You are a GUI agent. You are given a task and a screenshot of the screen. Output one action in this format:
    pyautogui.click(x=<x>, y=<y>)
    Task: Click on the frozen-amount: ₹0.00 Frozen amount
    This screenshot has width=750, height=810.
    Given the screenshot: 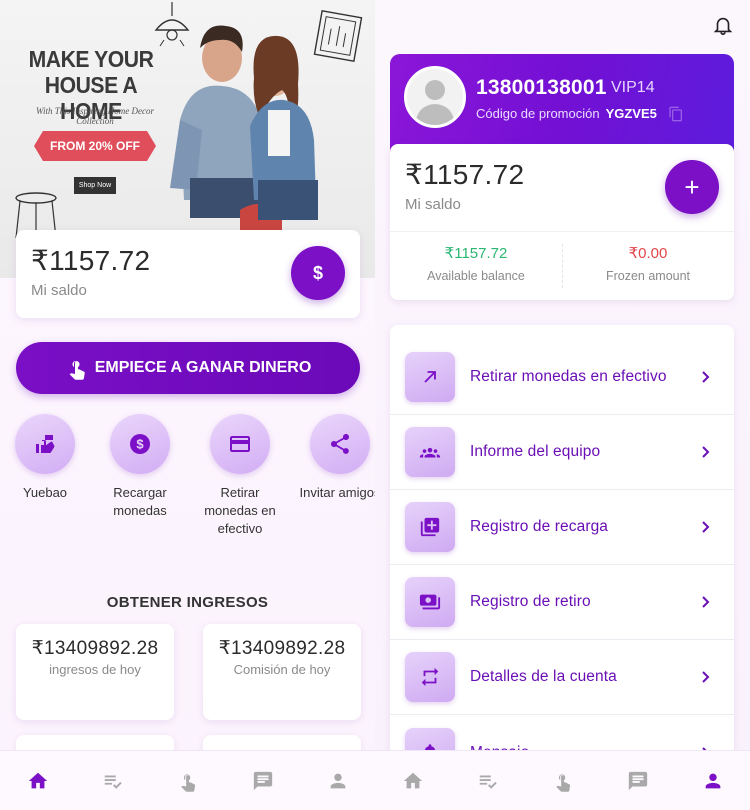 What is the action you would take?
    pyautogui.click(x=648, y=263)
    